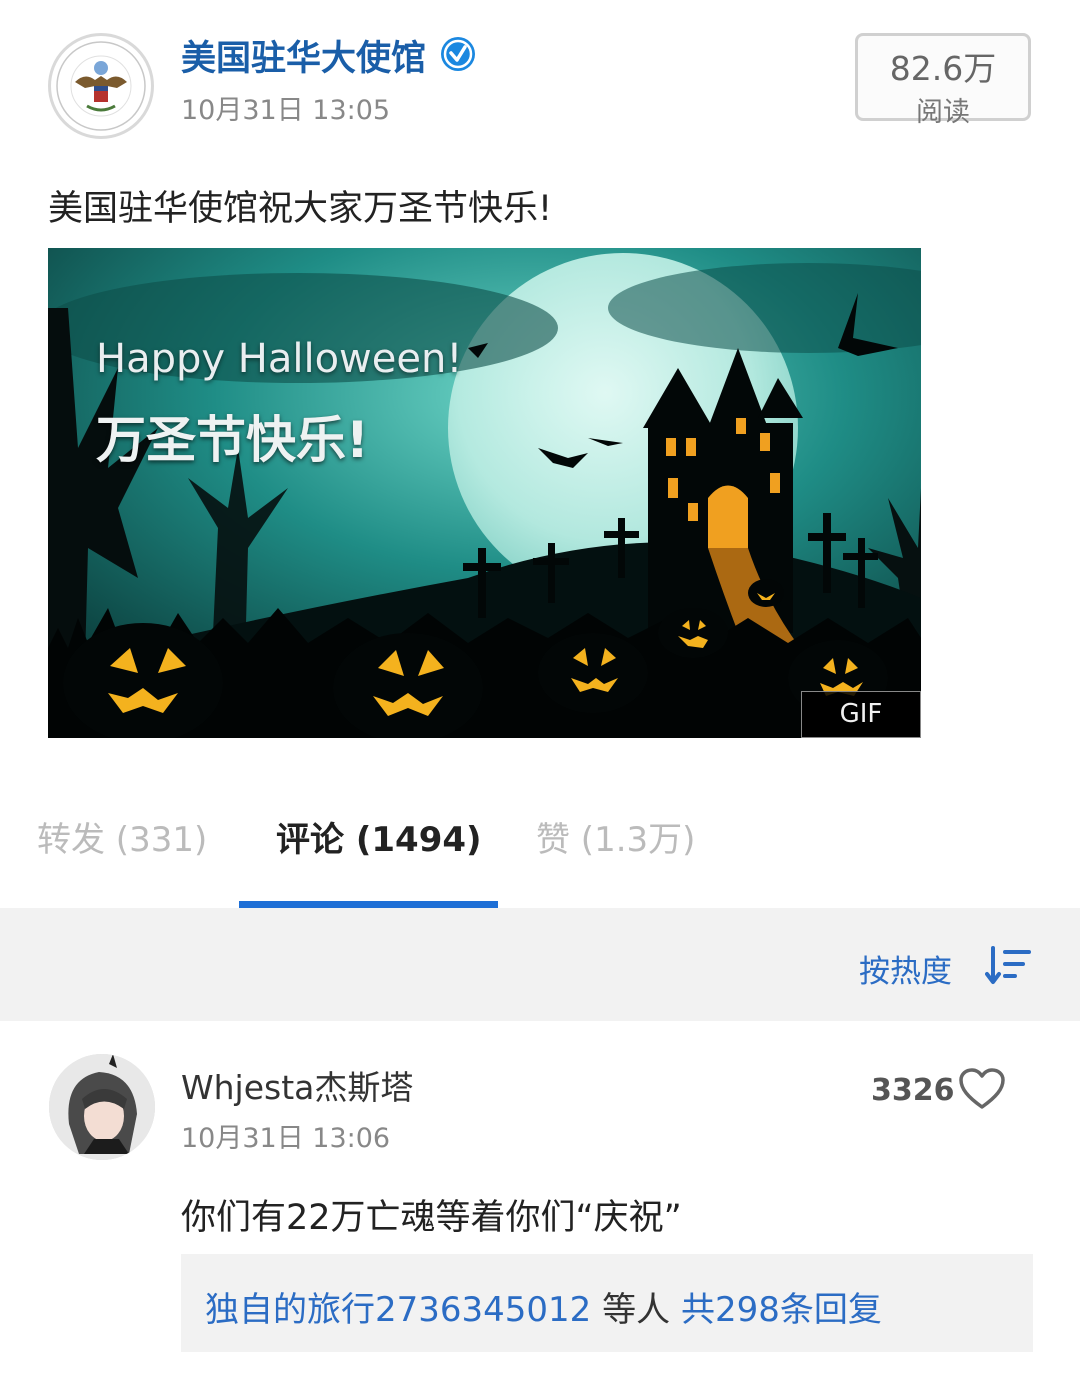 The height and width of the screenshot is (1373, 1080). I want to click on post-tabs: 转发 (331) 评论 (1494) 赞 (1.3万), so click(540, 849).